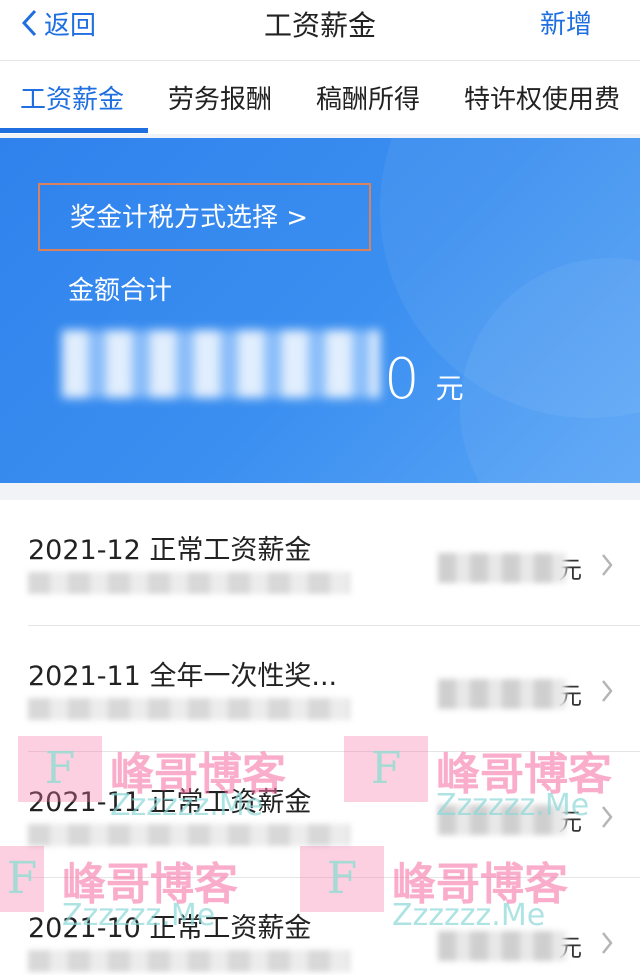 The image size is (640, 975). Describe the element at coordinates (120, 291) in the screenshot. I see `total-amount-label: 金额合计` at that location.